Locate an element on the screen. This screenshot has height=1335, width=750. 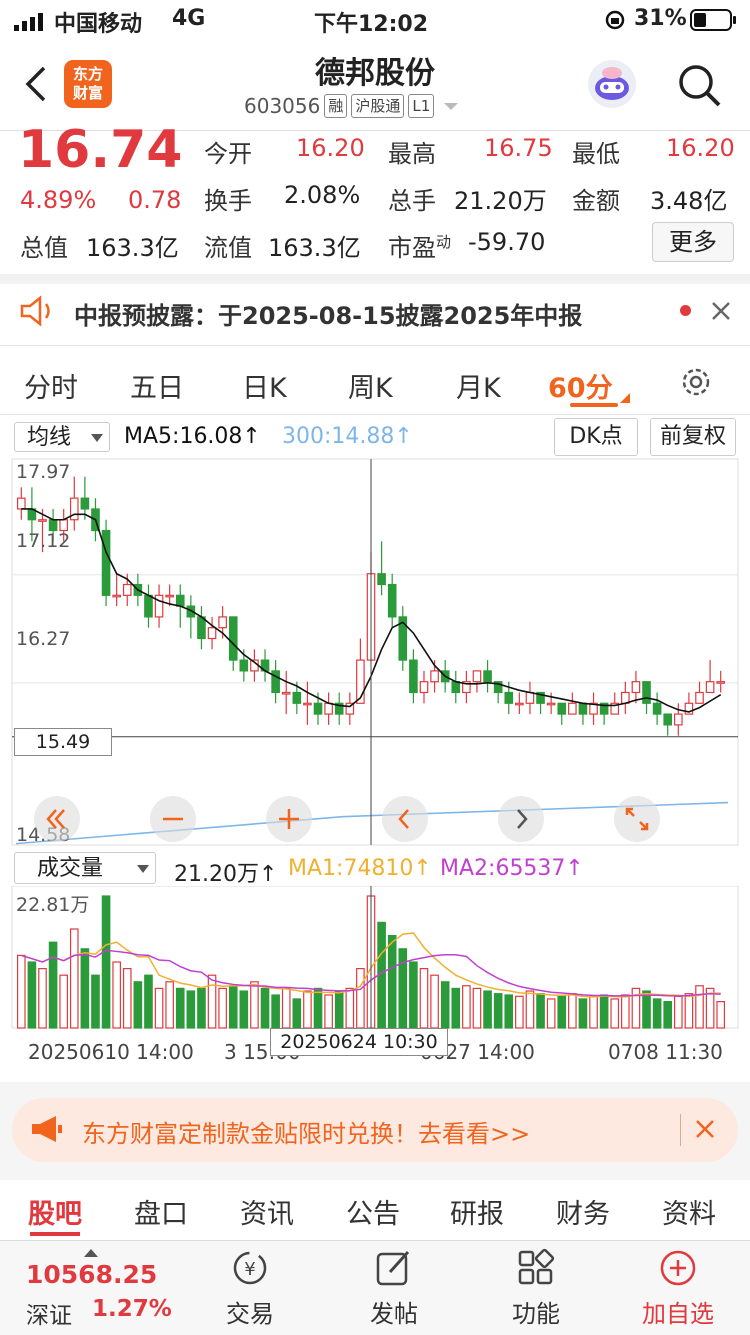
rotation-lock-icon is located at coordinates (615, 23).